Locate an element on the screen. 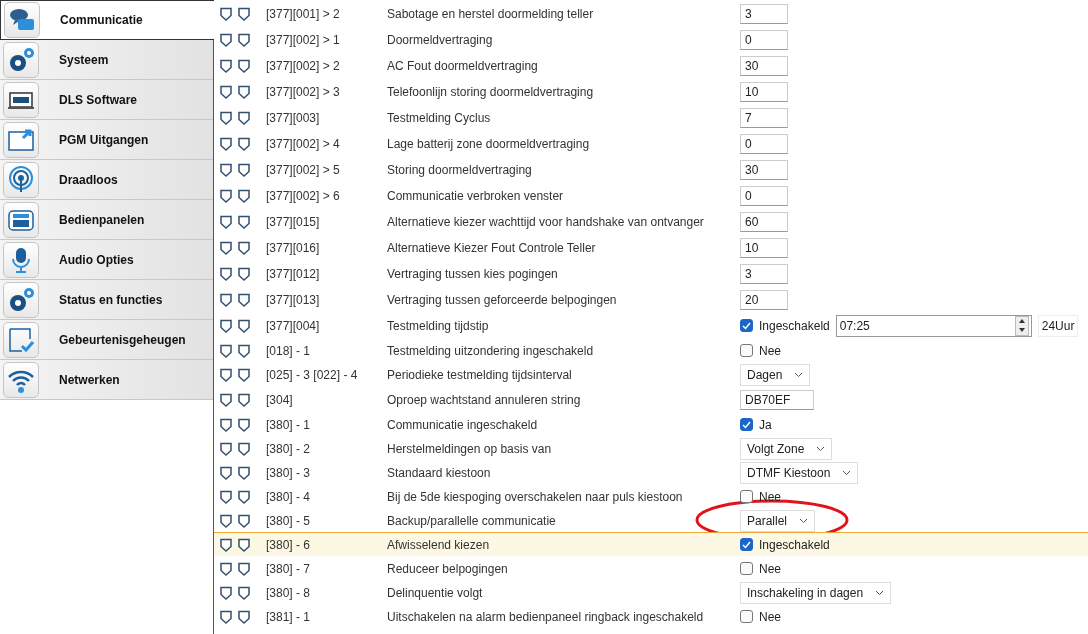  settings-row: [377][002] > 5 Storing doormeldvertraging 30 is located at coordinates (651, 169).